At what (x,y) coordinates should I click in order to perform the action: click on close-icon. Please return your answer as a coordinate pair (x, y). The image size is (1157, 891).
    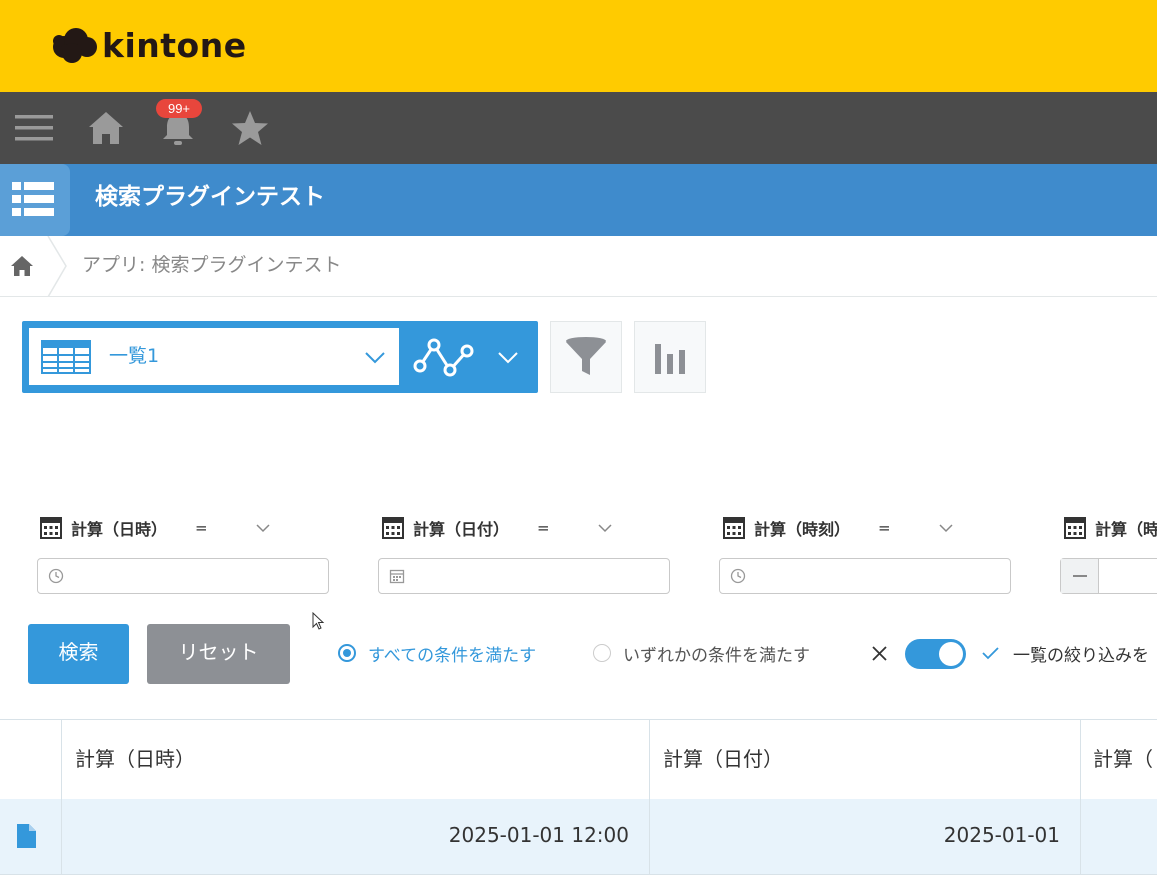
    Looking at the image, I should click on (879, 653).